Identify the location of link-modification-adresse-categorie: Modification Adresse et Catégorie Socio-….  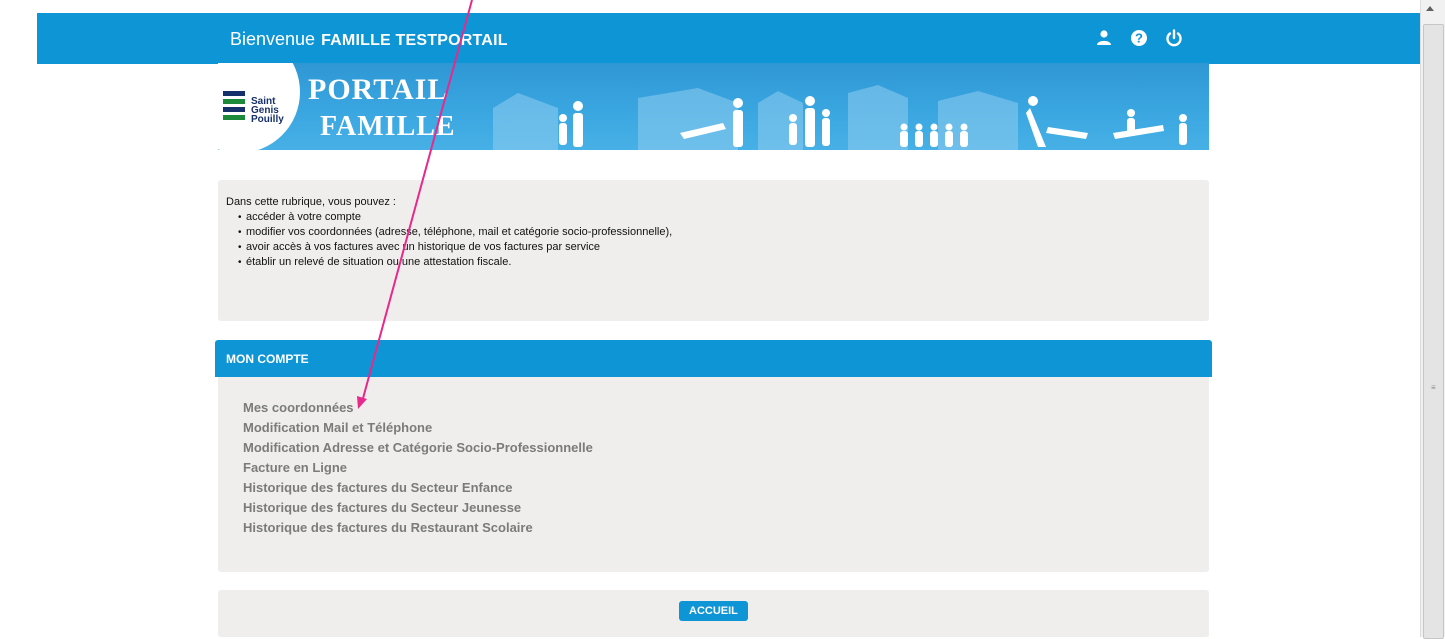
(418, 448).